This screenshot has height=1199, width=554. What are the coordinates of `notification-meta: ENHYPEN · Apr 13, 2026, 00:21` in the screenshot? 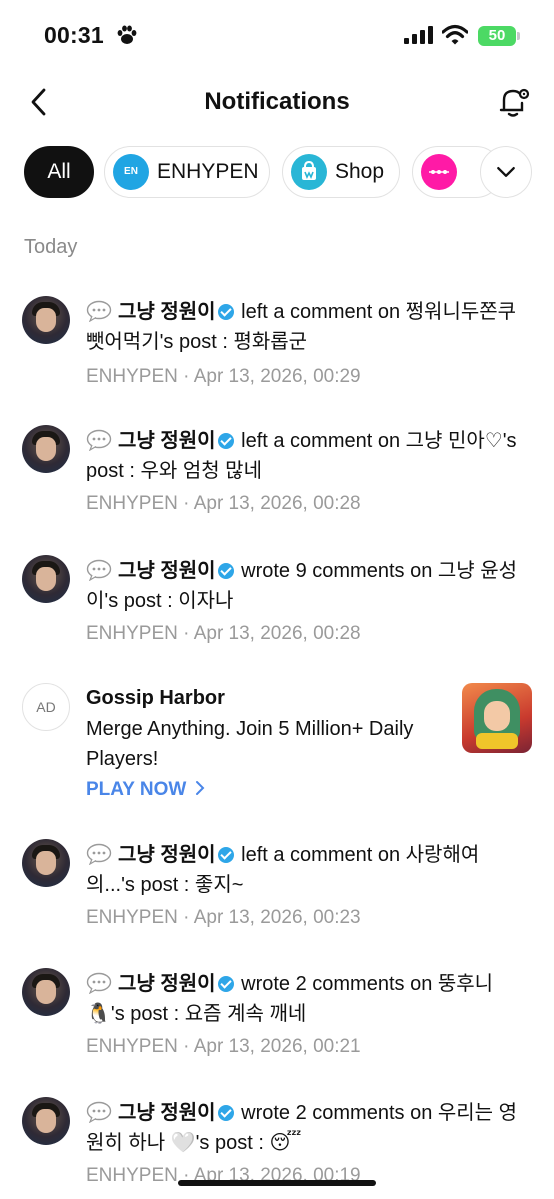 It's located at (223, 1046).